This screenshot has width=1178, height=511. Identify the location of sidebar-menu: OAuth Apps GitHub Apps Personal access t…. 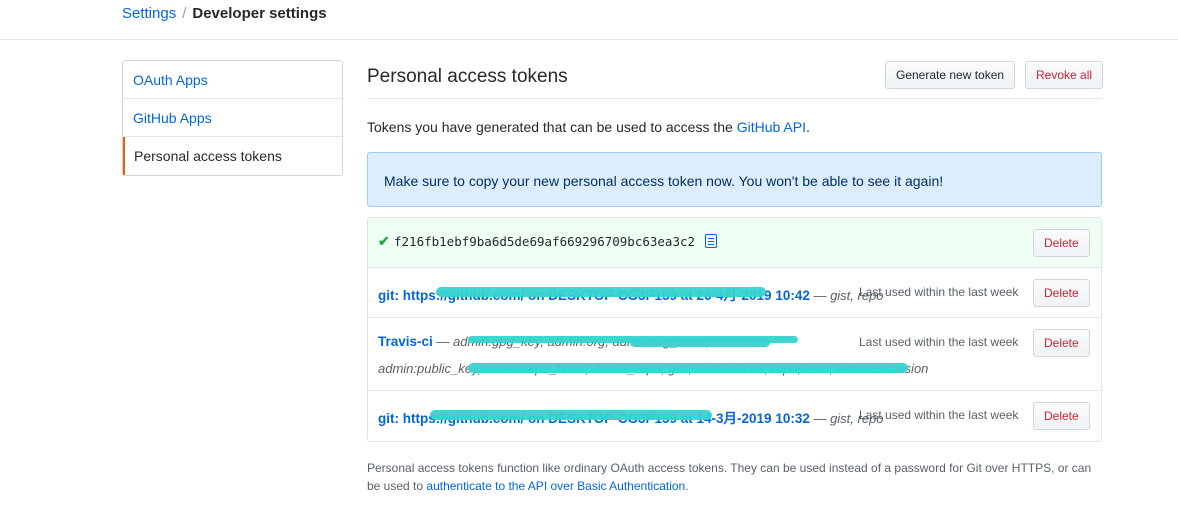
(232, 118).